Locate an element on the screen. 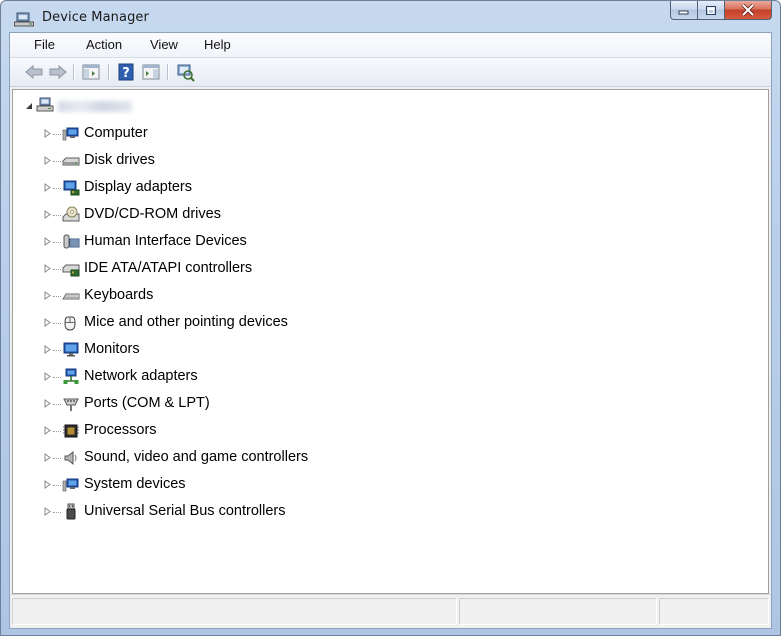 This screenshot has height=636, width=781. tree-category-label: Network adapters is located at coordinates (141, 376).